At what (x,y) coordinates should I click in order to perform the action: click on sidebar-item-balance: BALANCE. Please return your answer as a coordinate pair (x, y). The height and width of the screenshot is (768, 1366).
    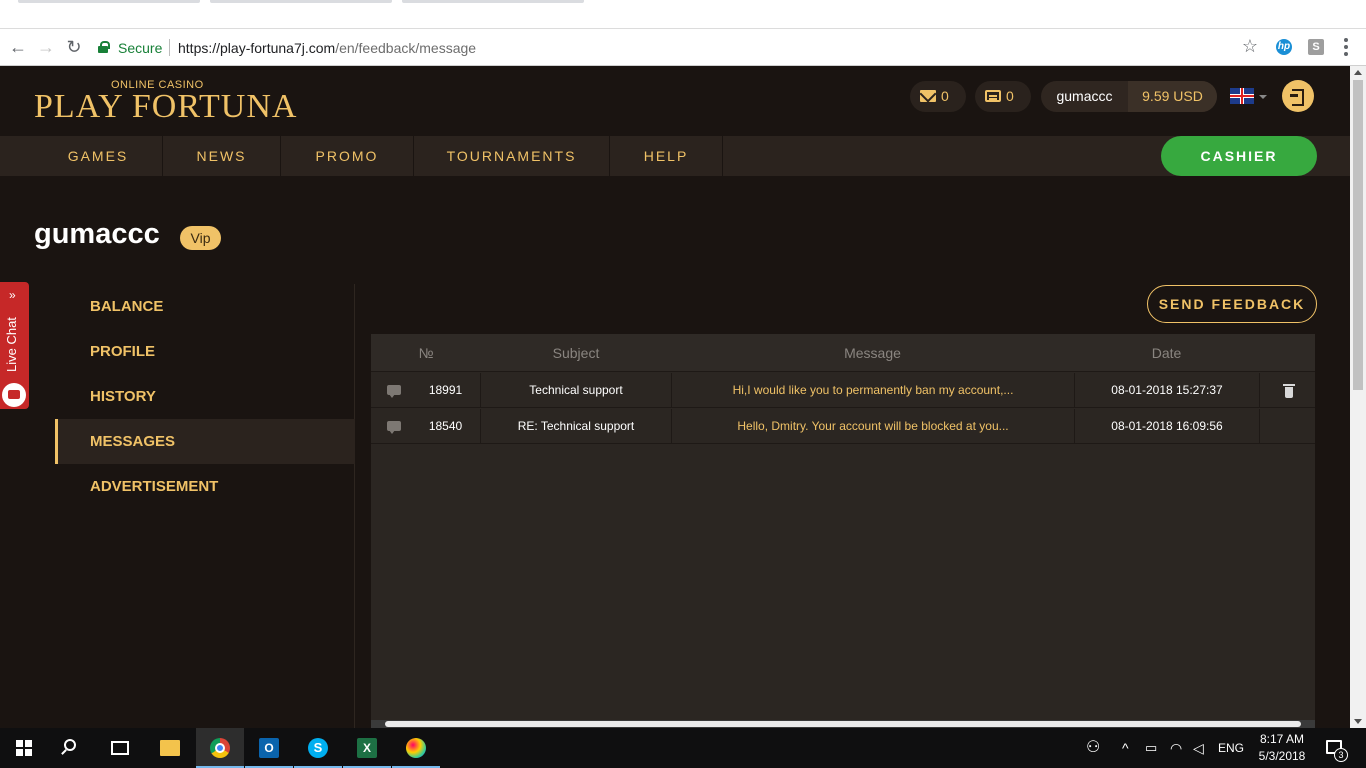
    Looking at the image, I should click on (205, 306).